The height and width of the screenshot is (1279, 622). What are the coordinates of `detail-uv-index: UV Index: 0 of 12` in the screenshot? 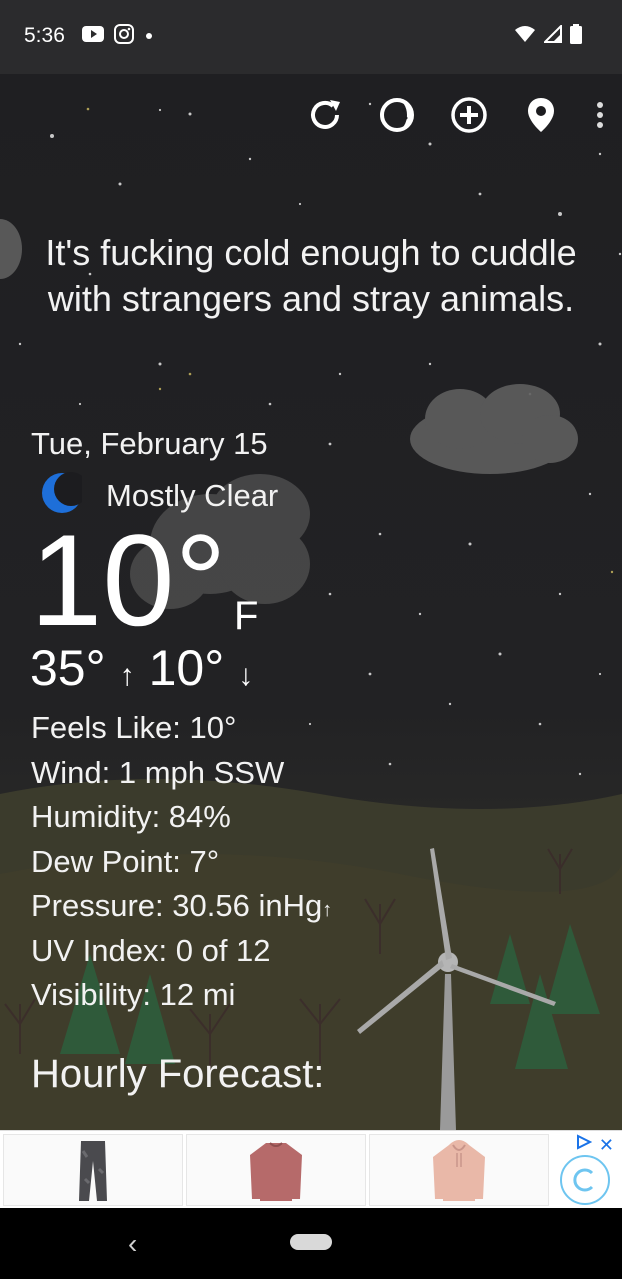 It's located at (151, 950).